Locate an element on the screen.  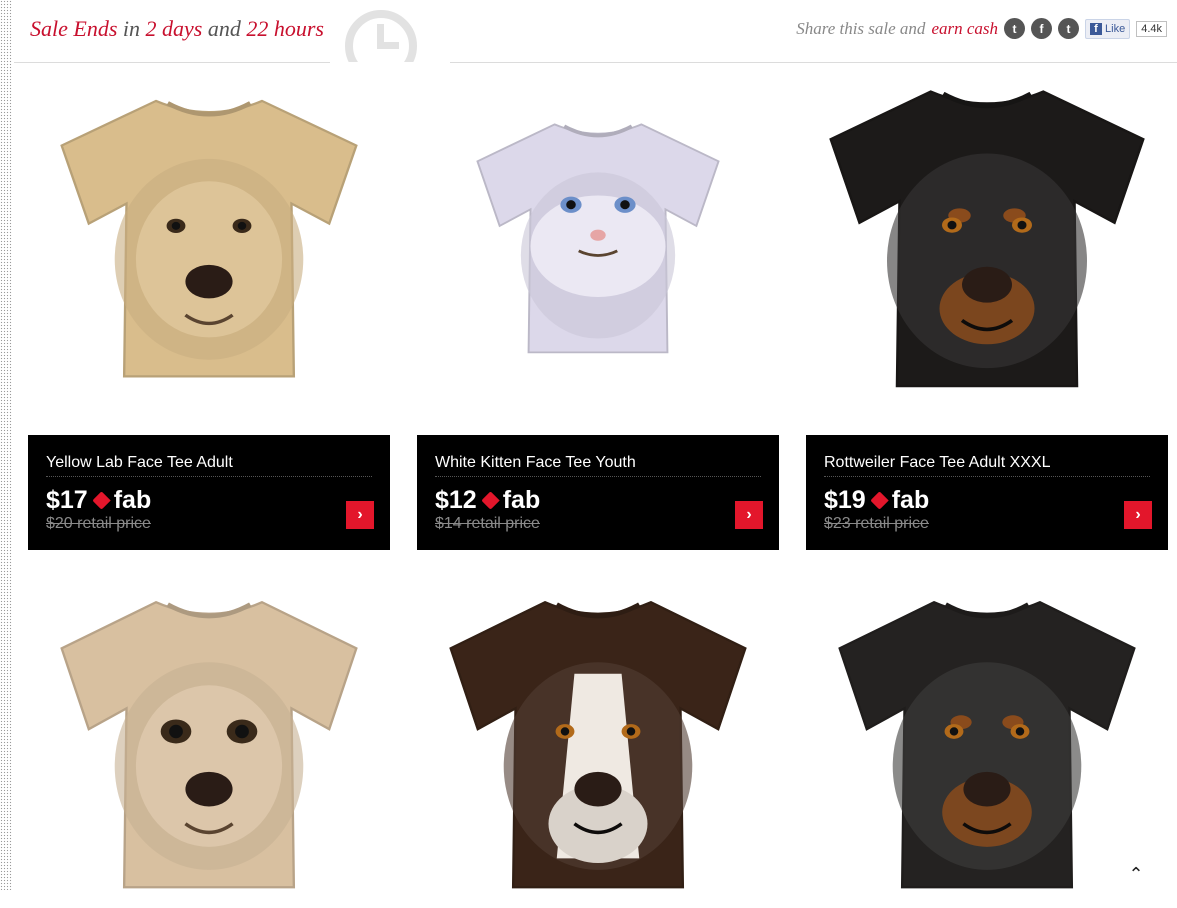
facebook-like-button: f Like is located at coordinates (1108, 28).